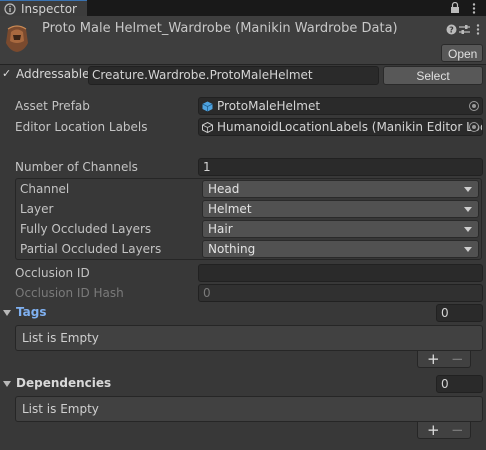 This screenshot has height=450, width=486. What do you see at coordinates (220, 229) in the screenshot?
I see `fully-occluded-layers-value: Hair` at bounding box center [220, 229].